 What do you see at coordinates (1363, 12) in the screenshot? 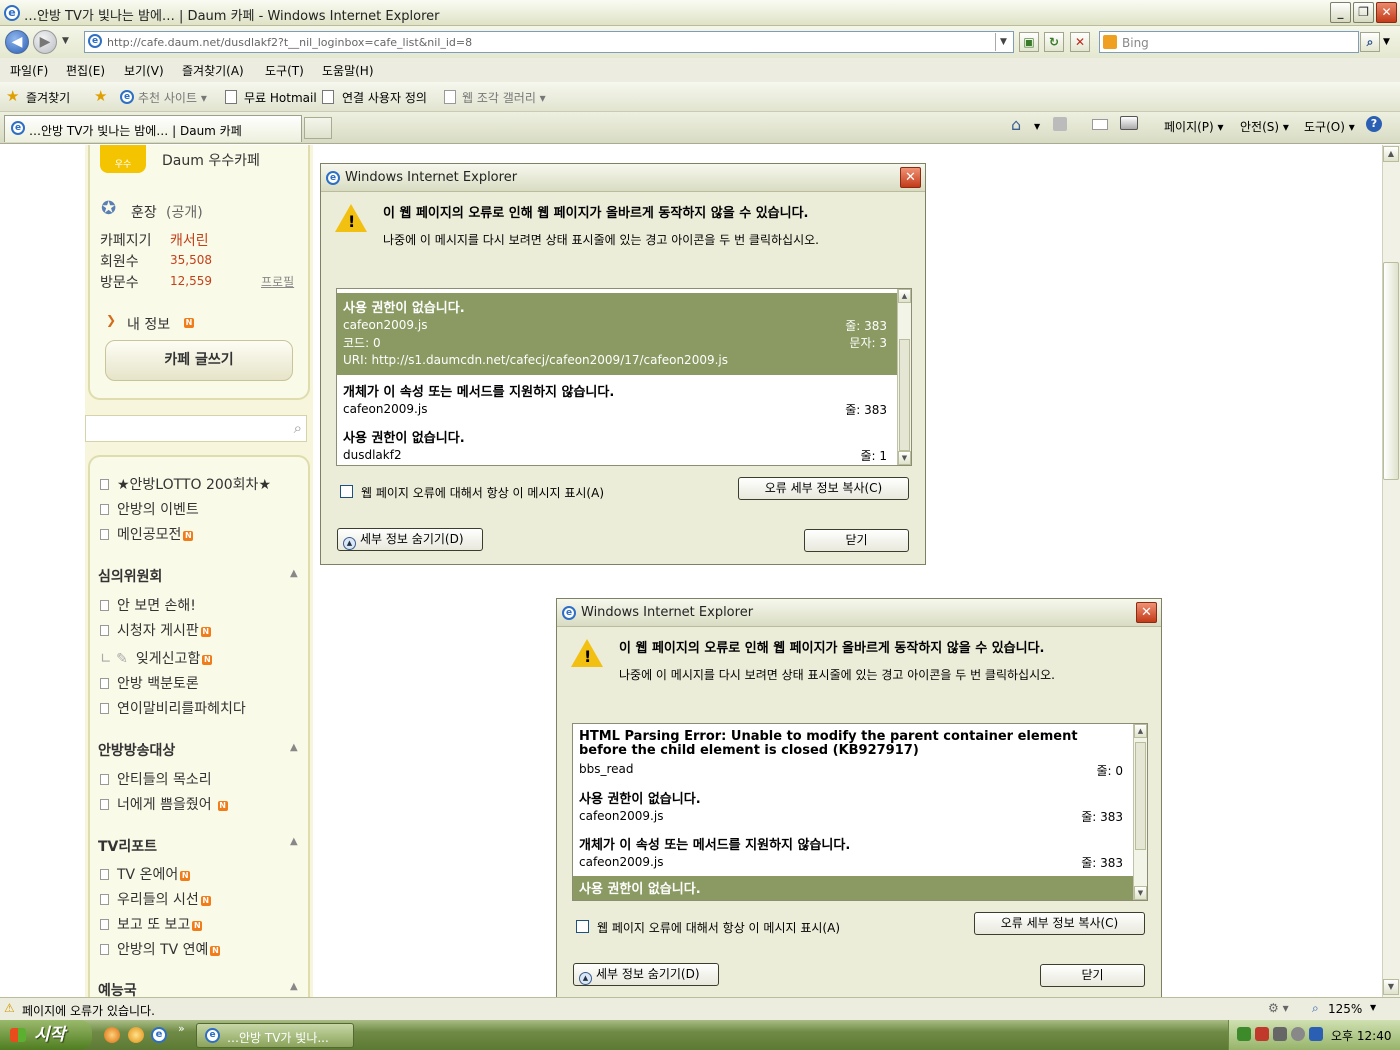
I see `restore-button: ❐` at bounding box center [1363, 12].